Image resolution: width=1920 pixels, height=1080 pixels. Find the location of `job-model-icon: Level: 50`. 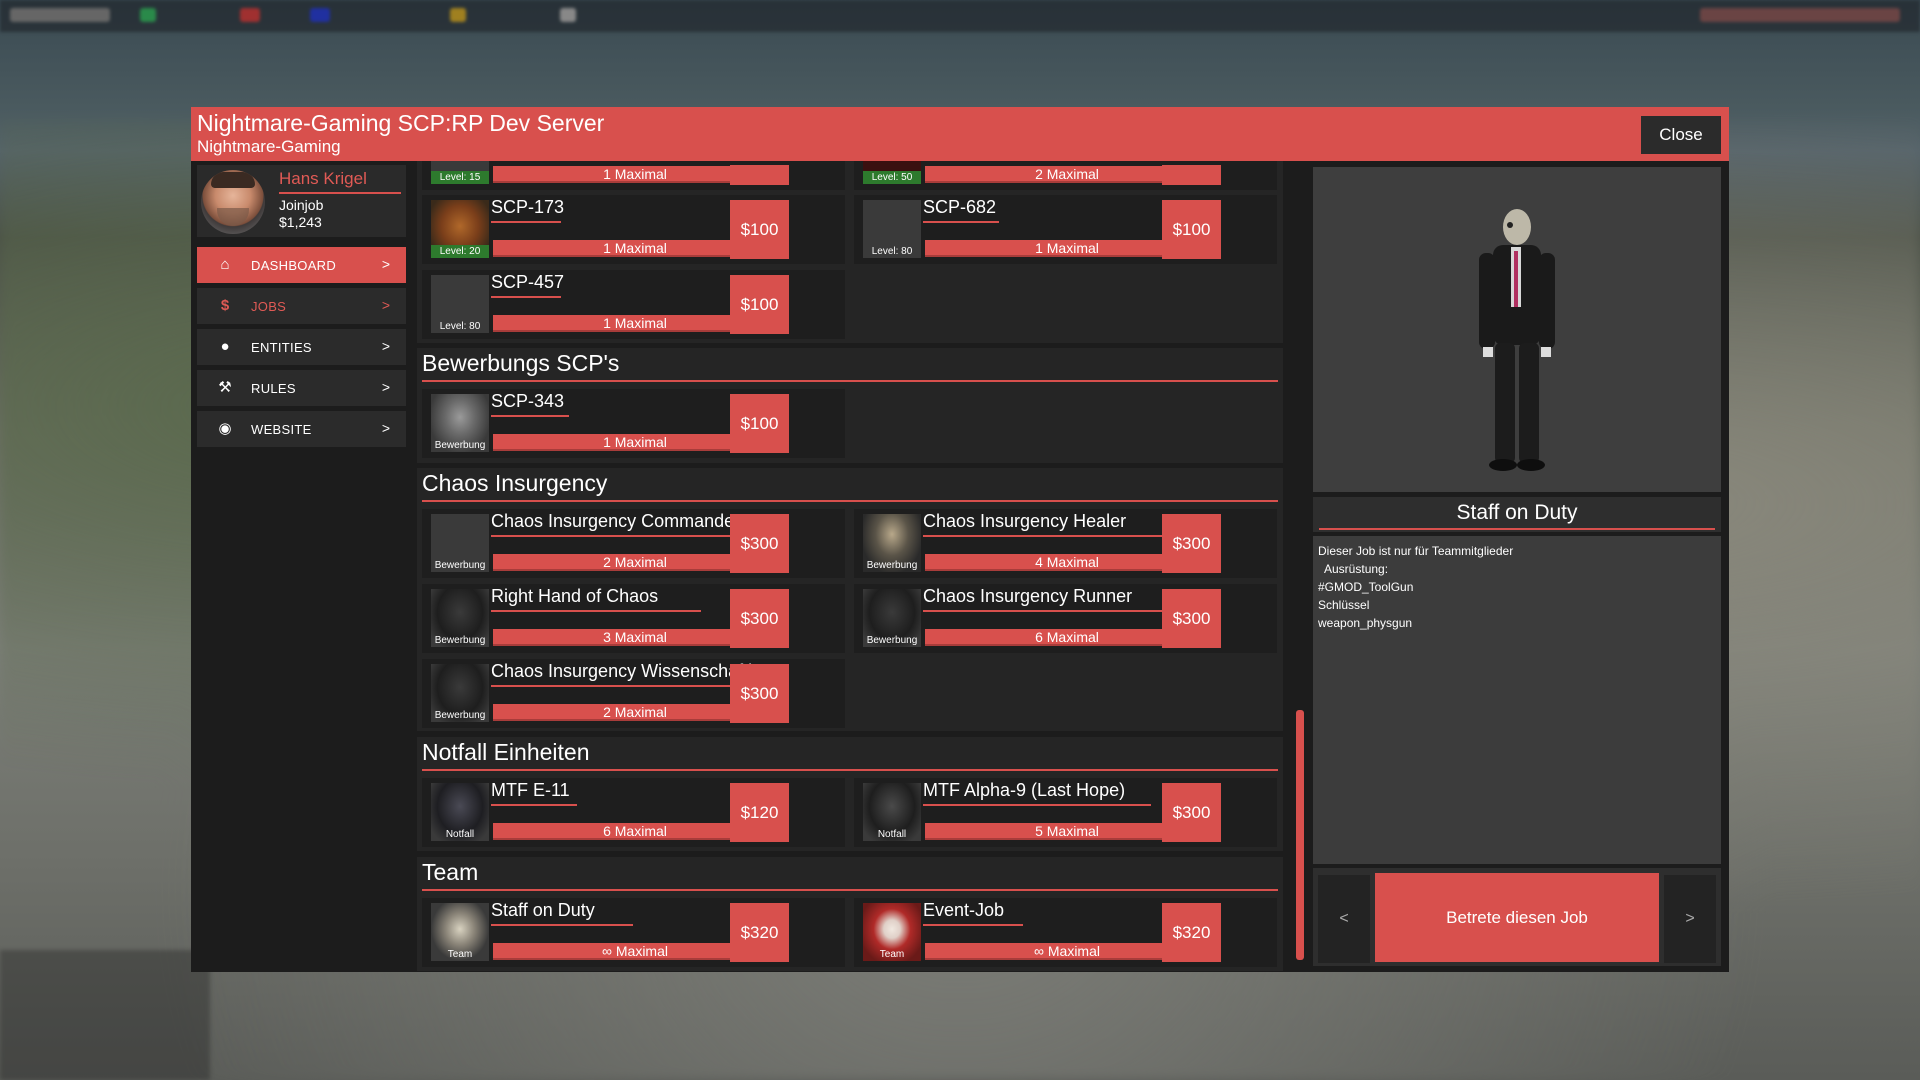

job-model-icon: Level: 50 is located at coordinates (892, 172).